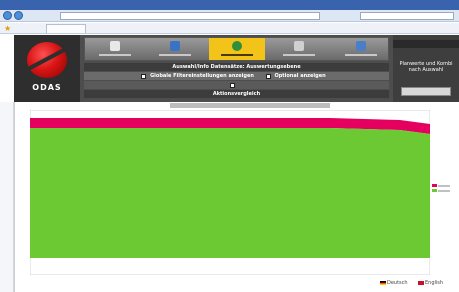 The width and height of the screenshot is (459, 292). What do you see at coordinates (250, 105) in the screenshot?
I see `chart-subtitle-placeholder` at bounding box center [250, 105].